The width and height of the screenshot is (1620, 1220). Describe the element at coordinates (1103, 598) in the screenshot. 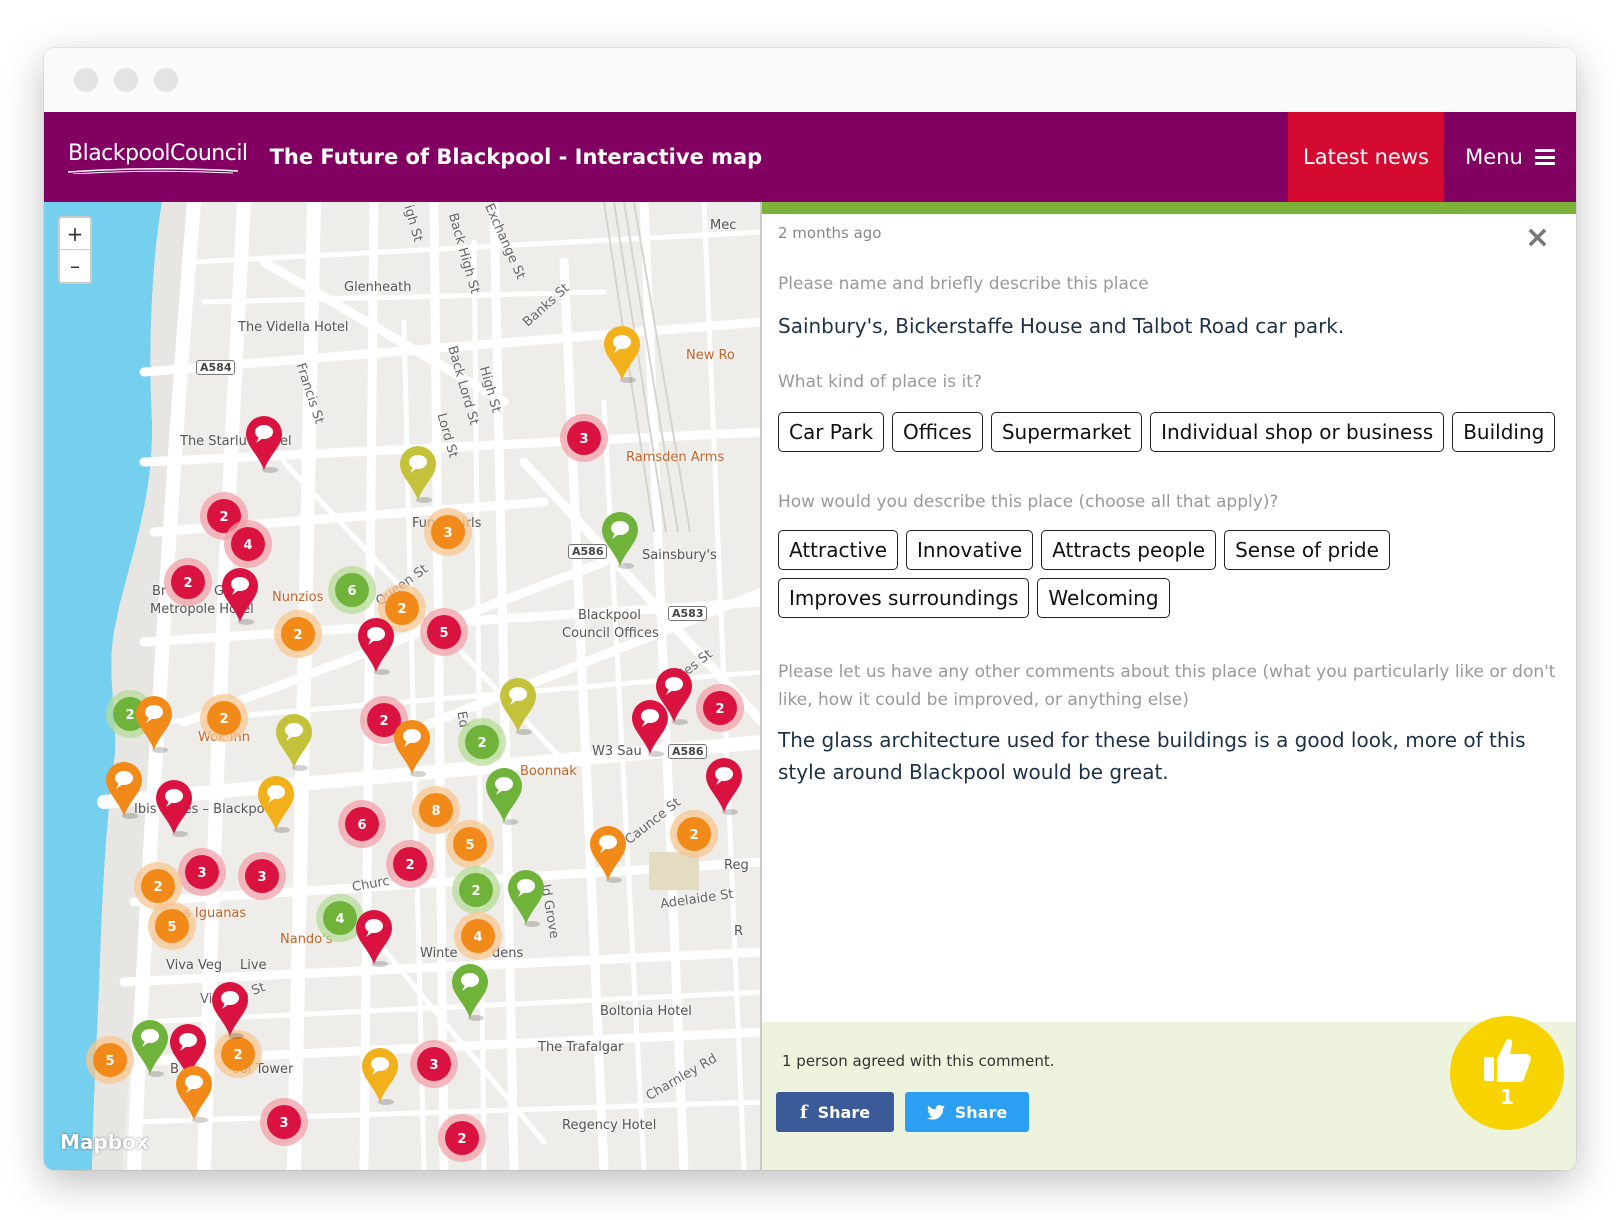

I see `tag: Welcoming` at that location.